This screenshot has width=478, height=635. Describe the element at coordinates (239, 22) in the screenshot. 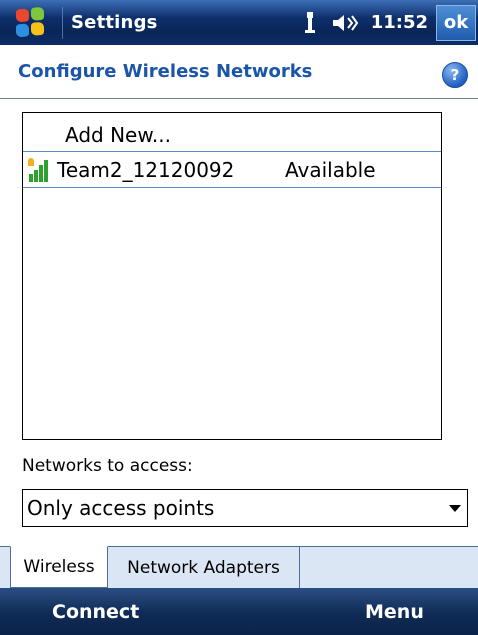

I see `title-bar: Settings 11:52 ok` at that location.